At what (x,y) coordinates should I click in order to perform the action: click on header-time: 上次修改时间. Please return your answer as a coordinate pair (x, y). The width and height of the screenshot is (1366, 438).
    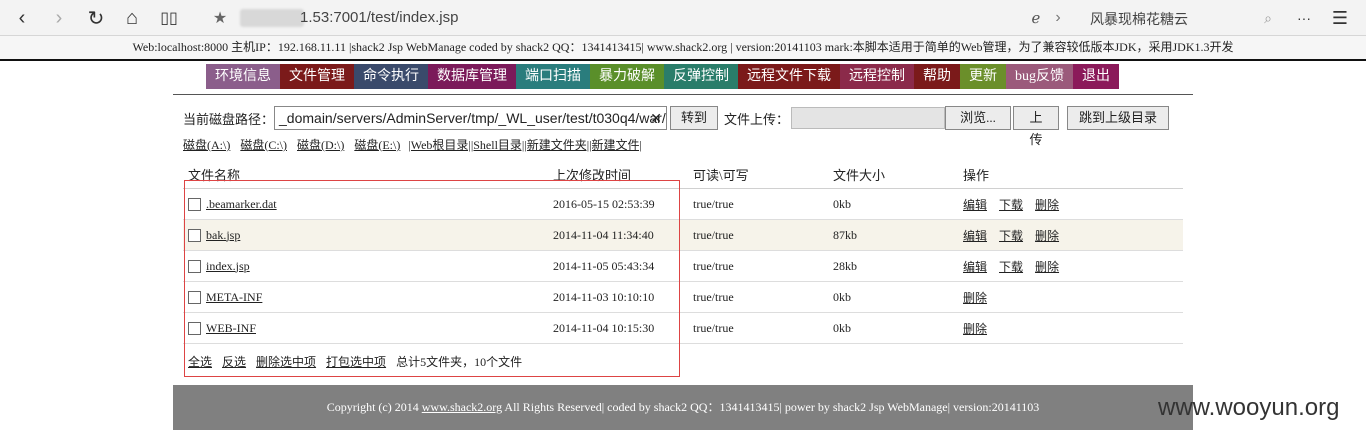
    Looking at the image, I should click on (592, 175).